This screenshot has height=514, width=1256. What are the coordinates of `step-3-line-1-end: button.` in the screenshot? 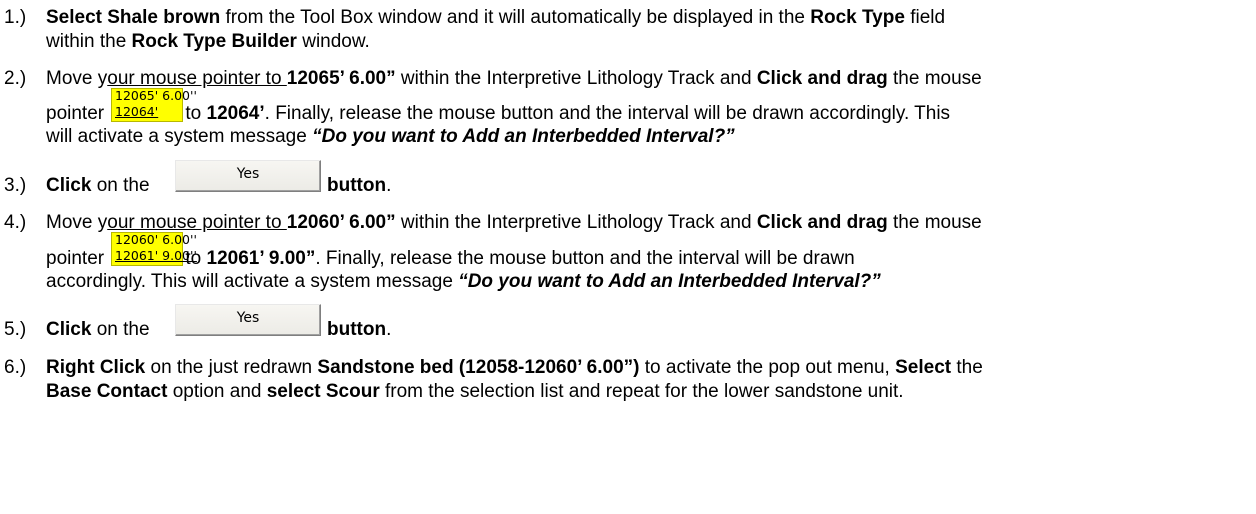 It's located at (359, 185).